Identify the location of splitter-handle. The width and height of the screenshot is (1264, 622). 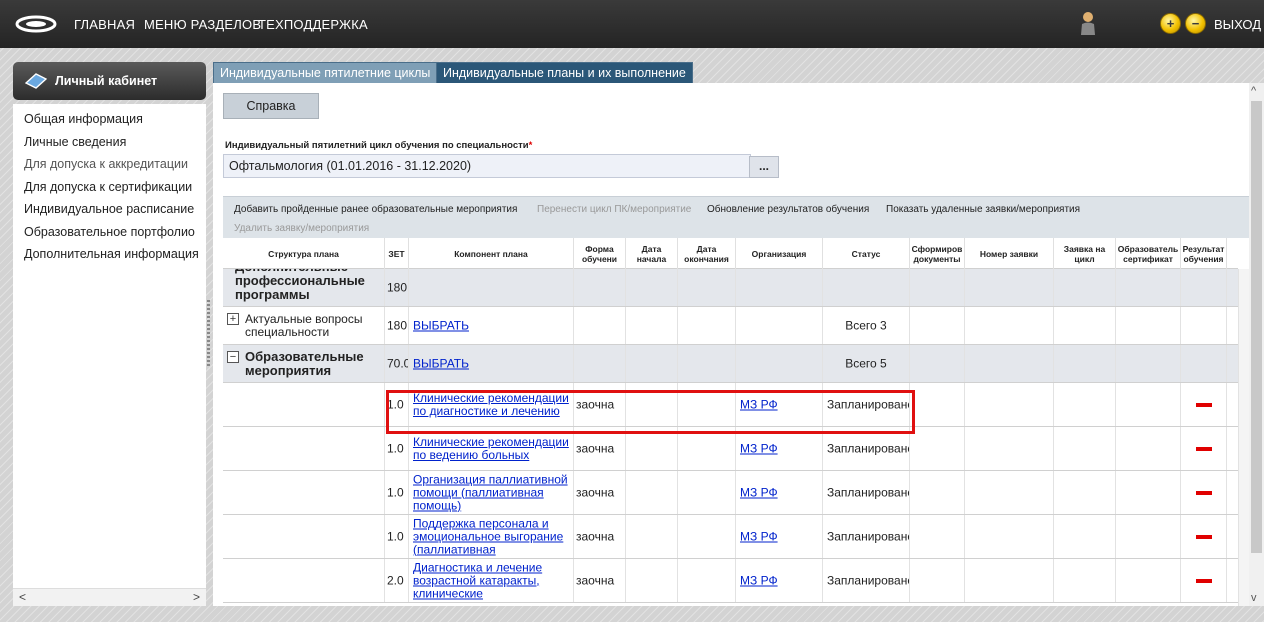
(208, 334).